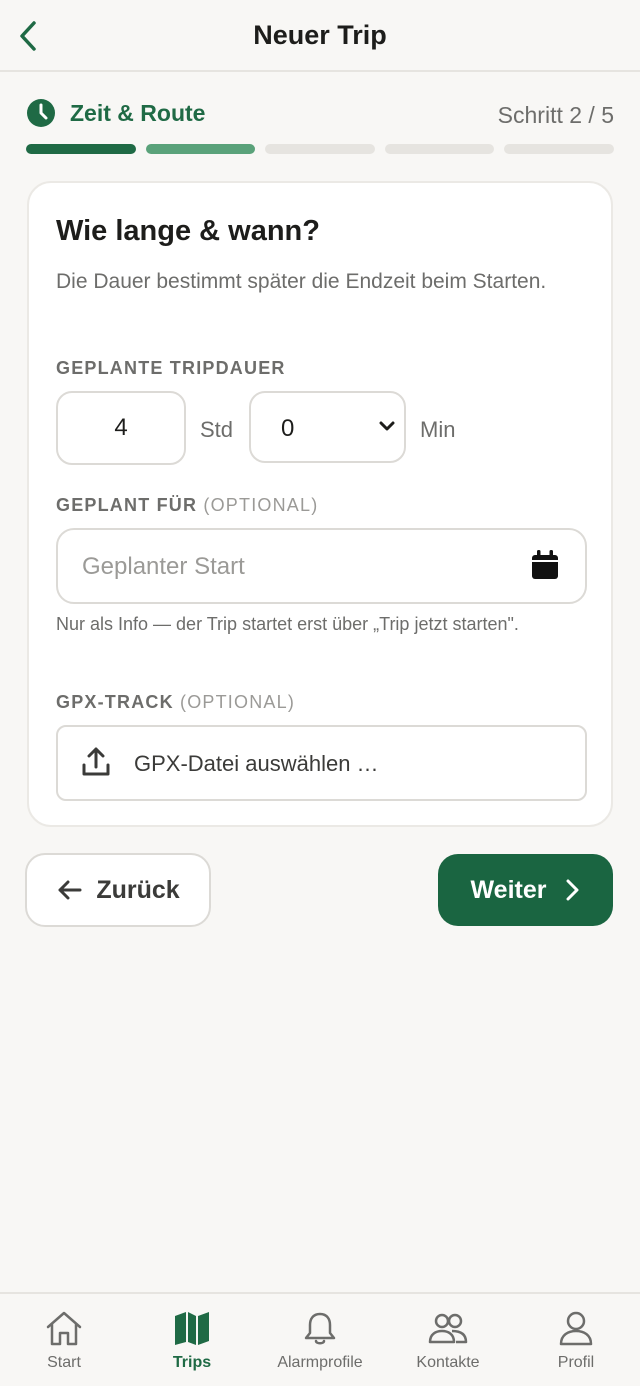 The image size is (640, 1386). I want to click on tab-label: Start, so click(64, 1362).